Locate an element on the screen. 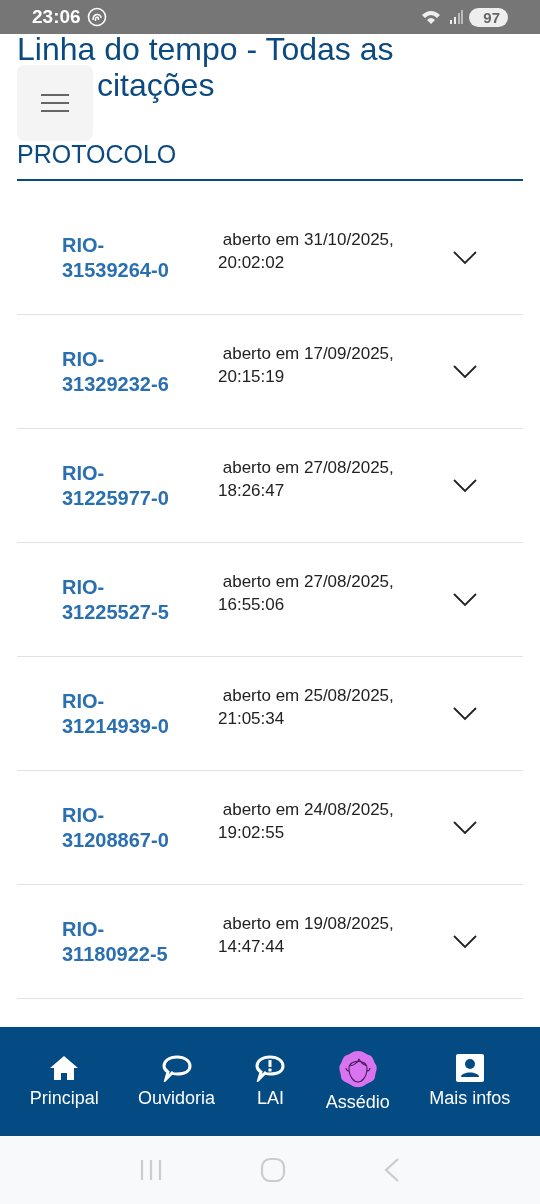 This screenshot has height=1204, width=540. request-row: RIO- 31225977-0 aberto em 27/08/2025, 18:26:47 is located at coordinates (270, 486).